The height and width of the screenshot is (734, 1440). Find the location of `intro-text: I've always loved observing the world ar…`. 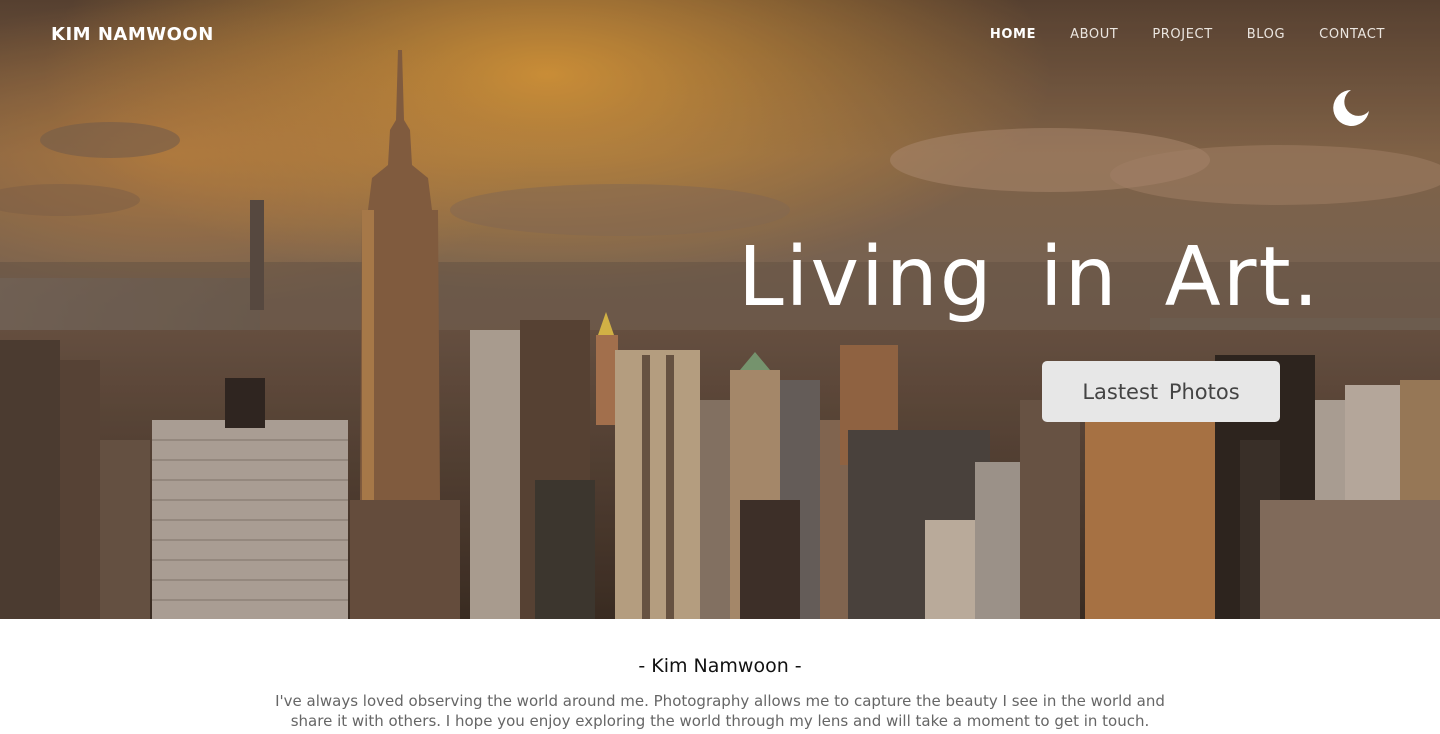

intro-text: I've always loved observing the world ar… is located at coordinates (720, 711).